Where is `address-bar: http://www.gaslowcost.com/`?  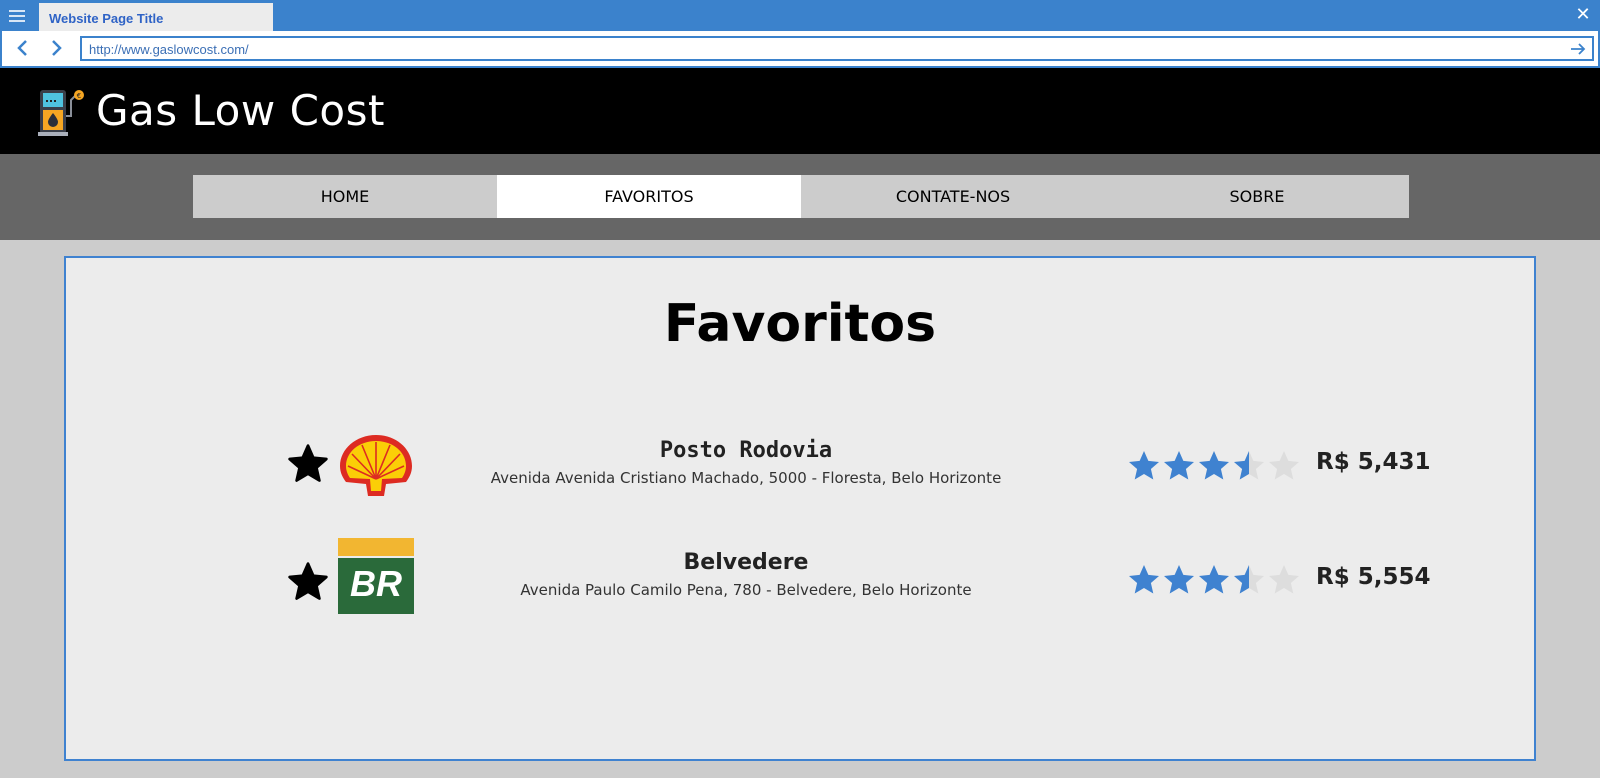
address-bar: http://www.gaslowcost.com/ is located at coordinates (837, 48).